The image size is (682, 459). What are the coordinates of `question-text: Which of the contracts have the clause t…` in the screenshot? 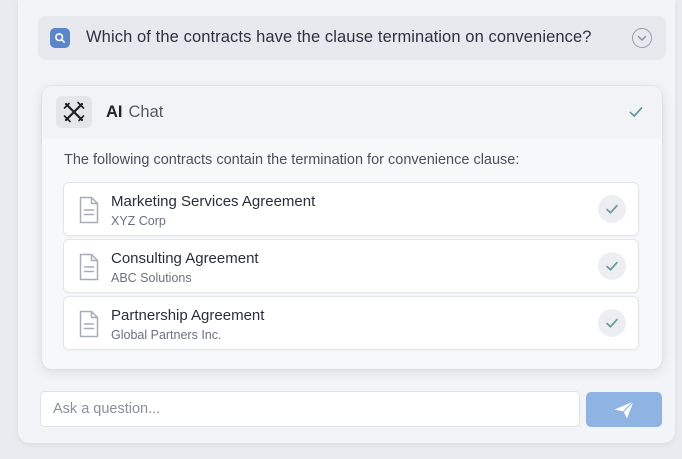 It's located at (339, 37).